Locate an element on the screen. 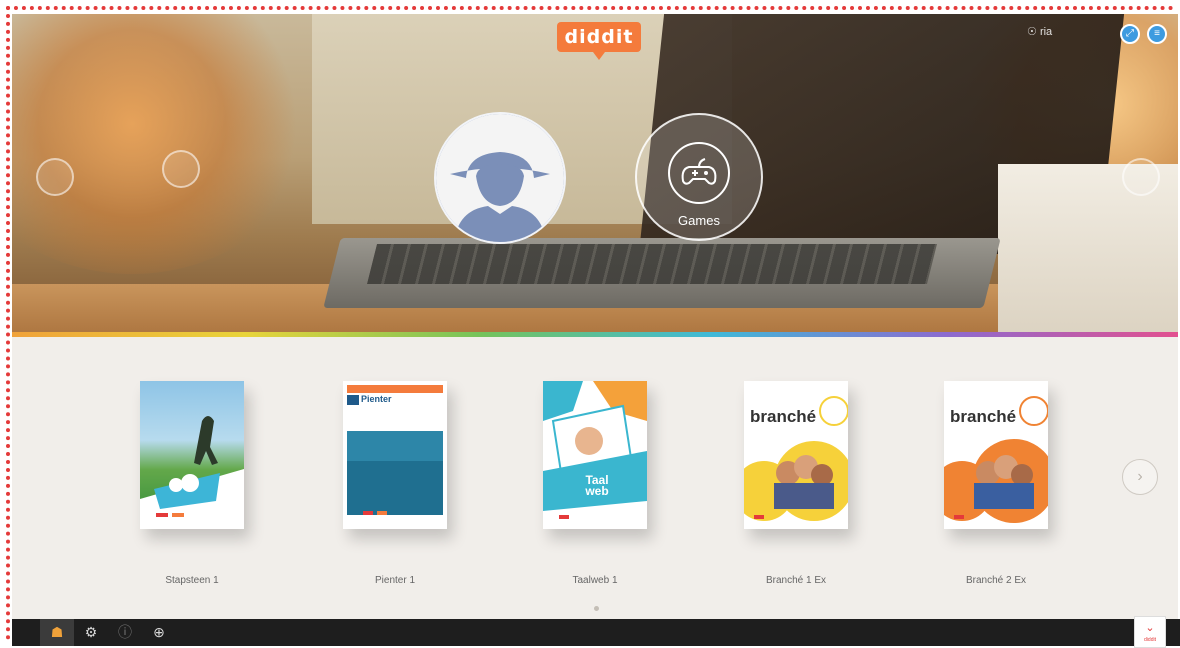 Image resolution: width=1180 pixels, height=648 pixels. home-icon: ☗ is located at coordinates (57, 632).